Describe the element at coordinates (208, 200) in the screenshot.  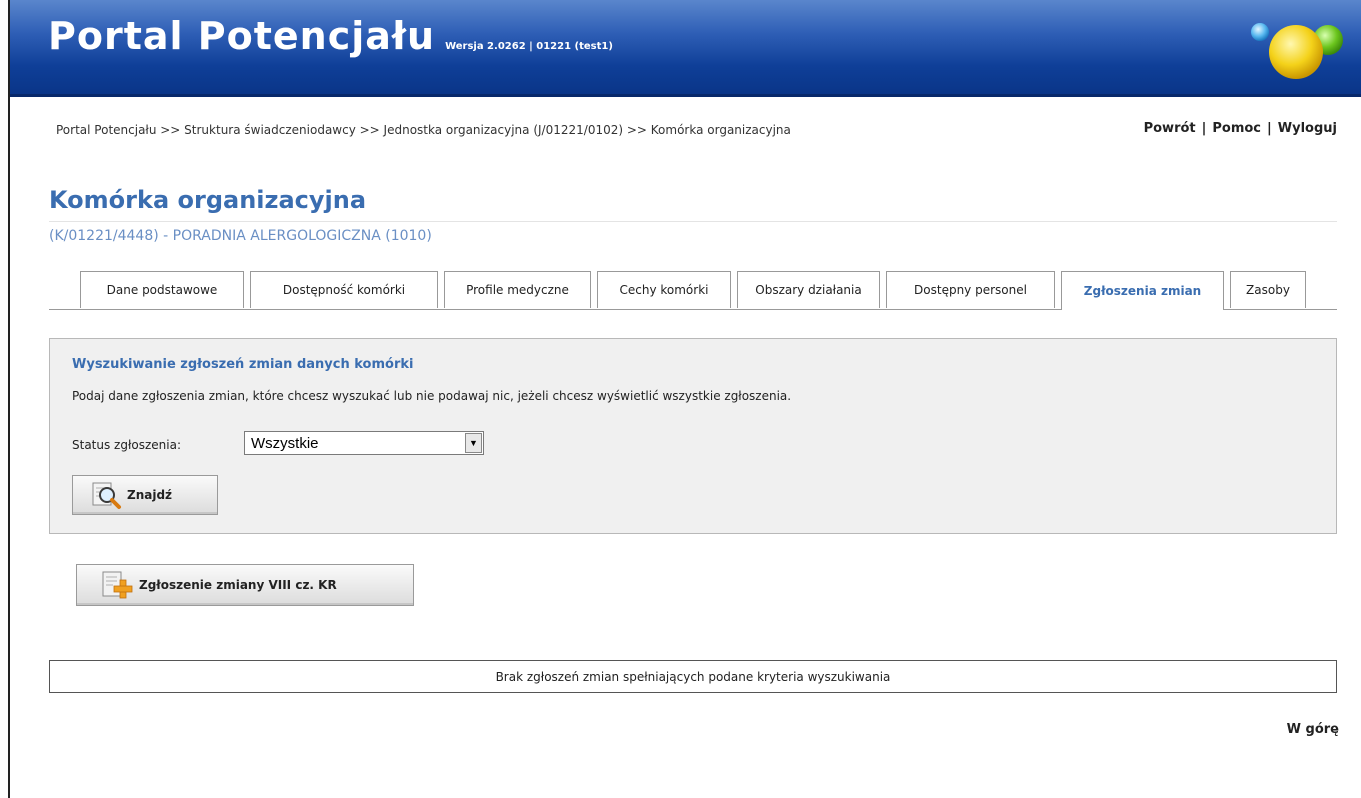
I see `page-title: Komórka organizacyjna` at that location.